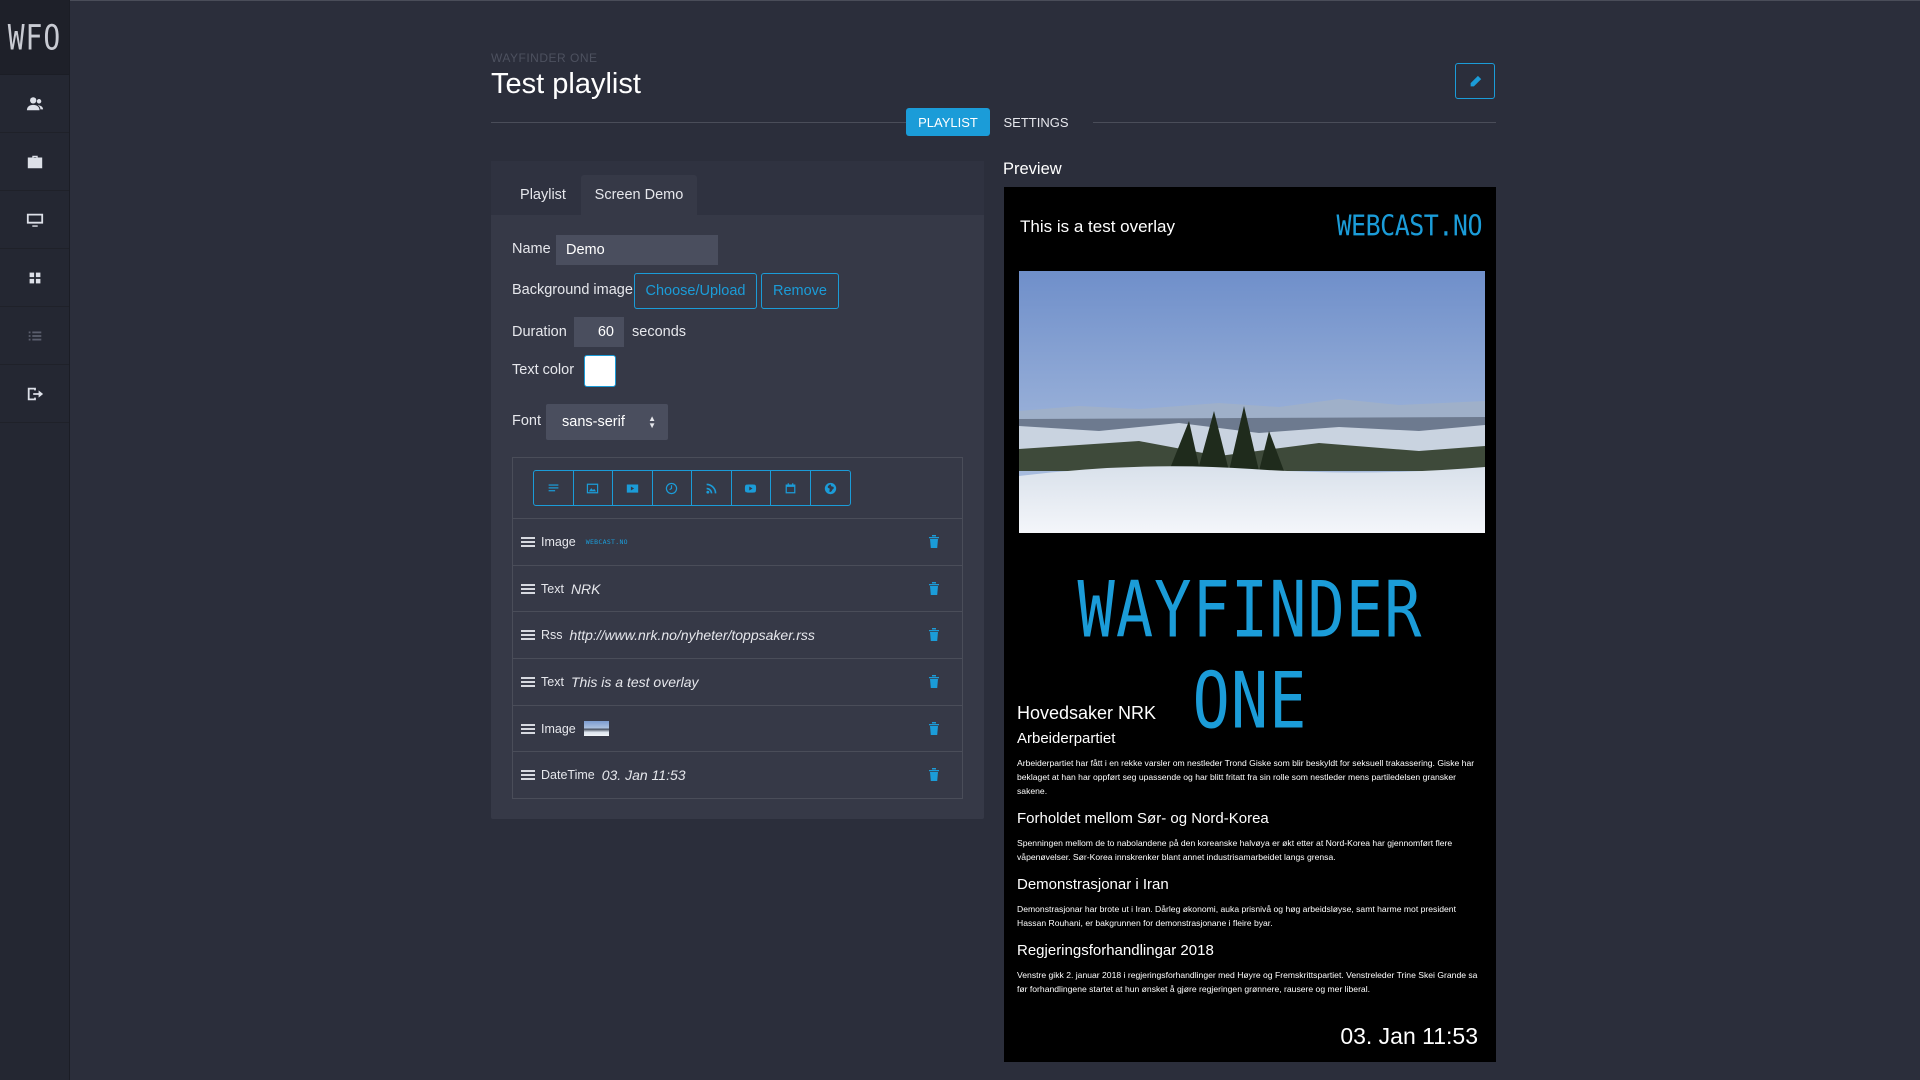  Describe the element at coordinates (995, 0) in the screenshot. I see `top-border` at that location.